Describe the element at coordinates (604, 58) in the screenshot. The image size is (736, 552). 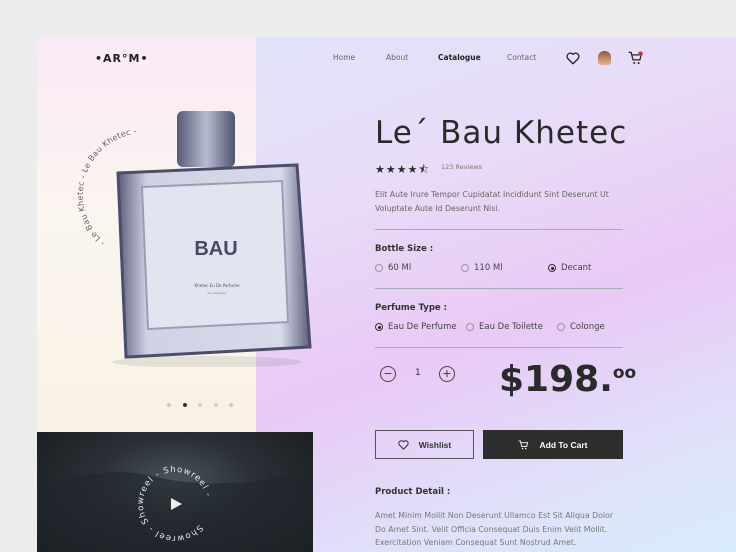
I see `avatar` at that location.